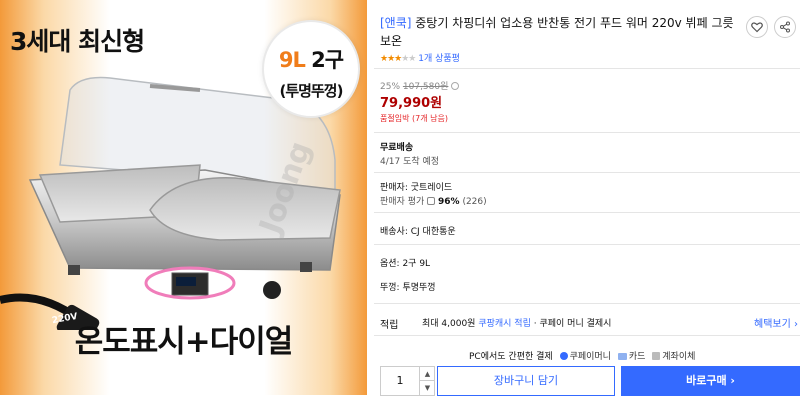  I want to click on option-lid: 뚜껑: 투명뚜껑, so click(408, 286).